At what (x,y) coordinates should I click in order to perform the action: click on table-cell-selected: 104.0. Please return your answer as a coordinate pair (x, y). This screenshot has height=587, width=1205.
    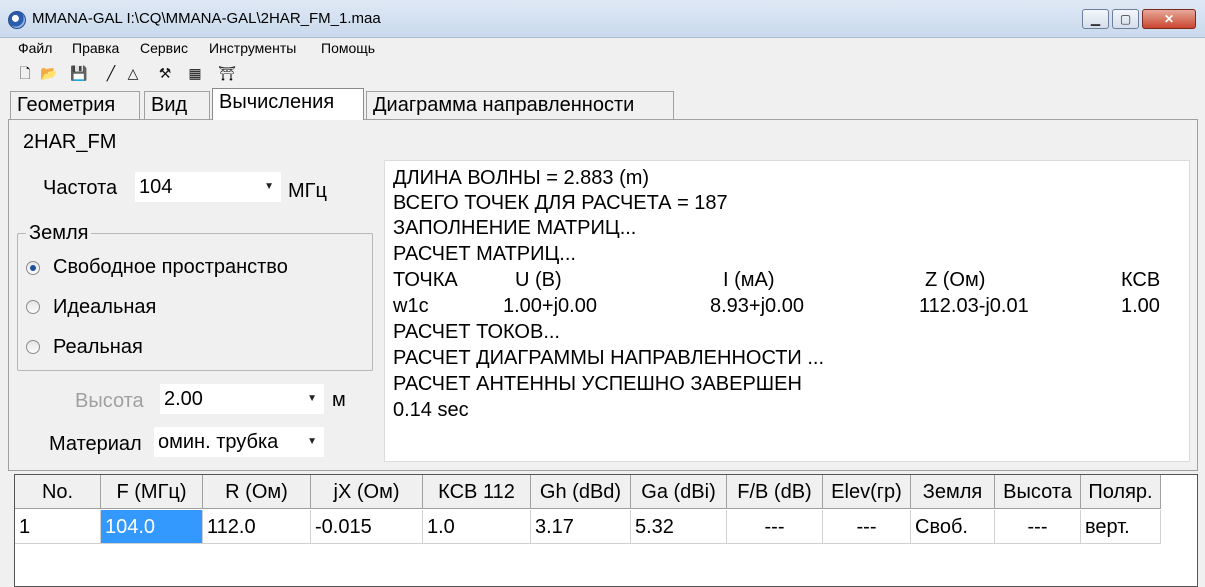
    Looking at the image, I should click on (152, 527).